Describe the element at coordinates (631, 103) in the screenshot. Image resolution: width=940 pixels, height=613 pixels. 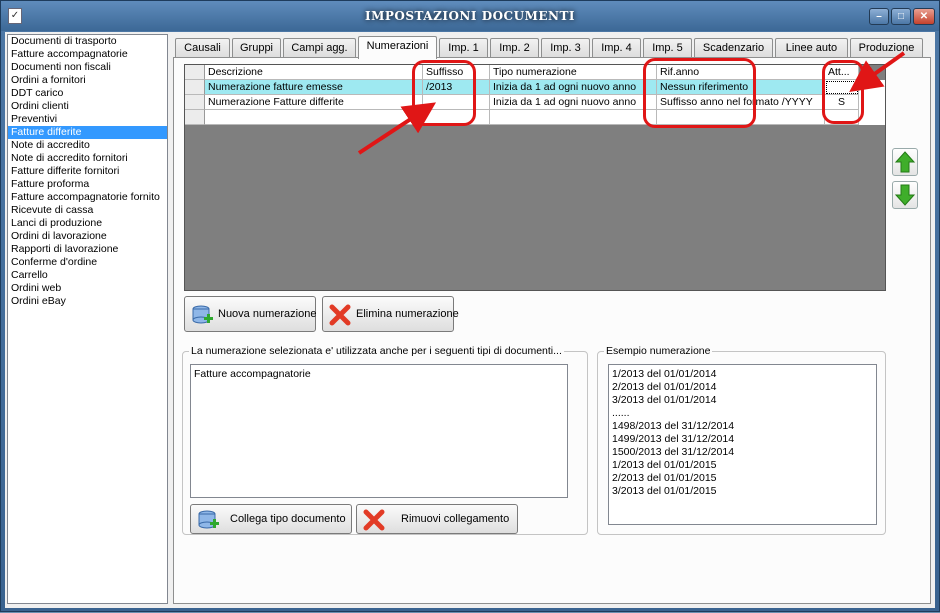
I see `annotation-arrows` at that location.